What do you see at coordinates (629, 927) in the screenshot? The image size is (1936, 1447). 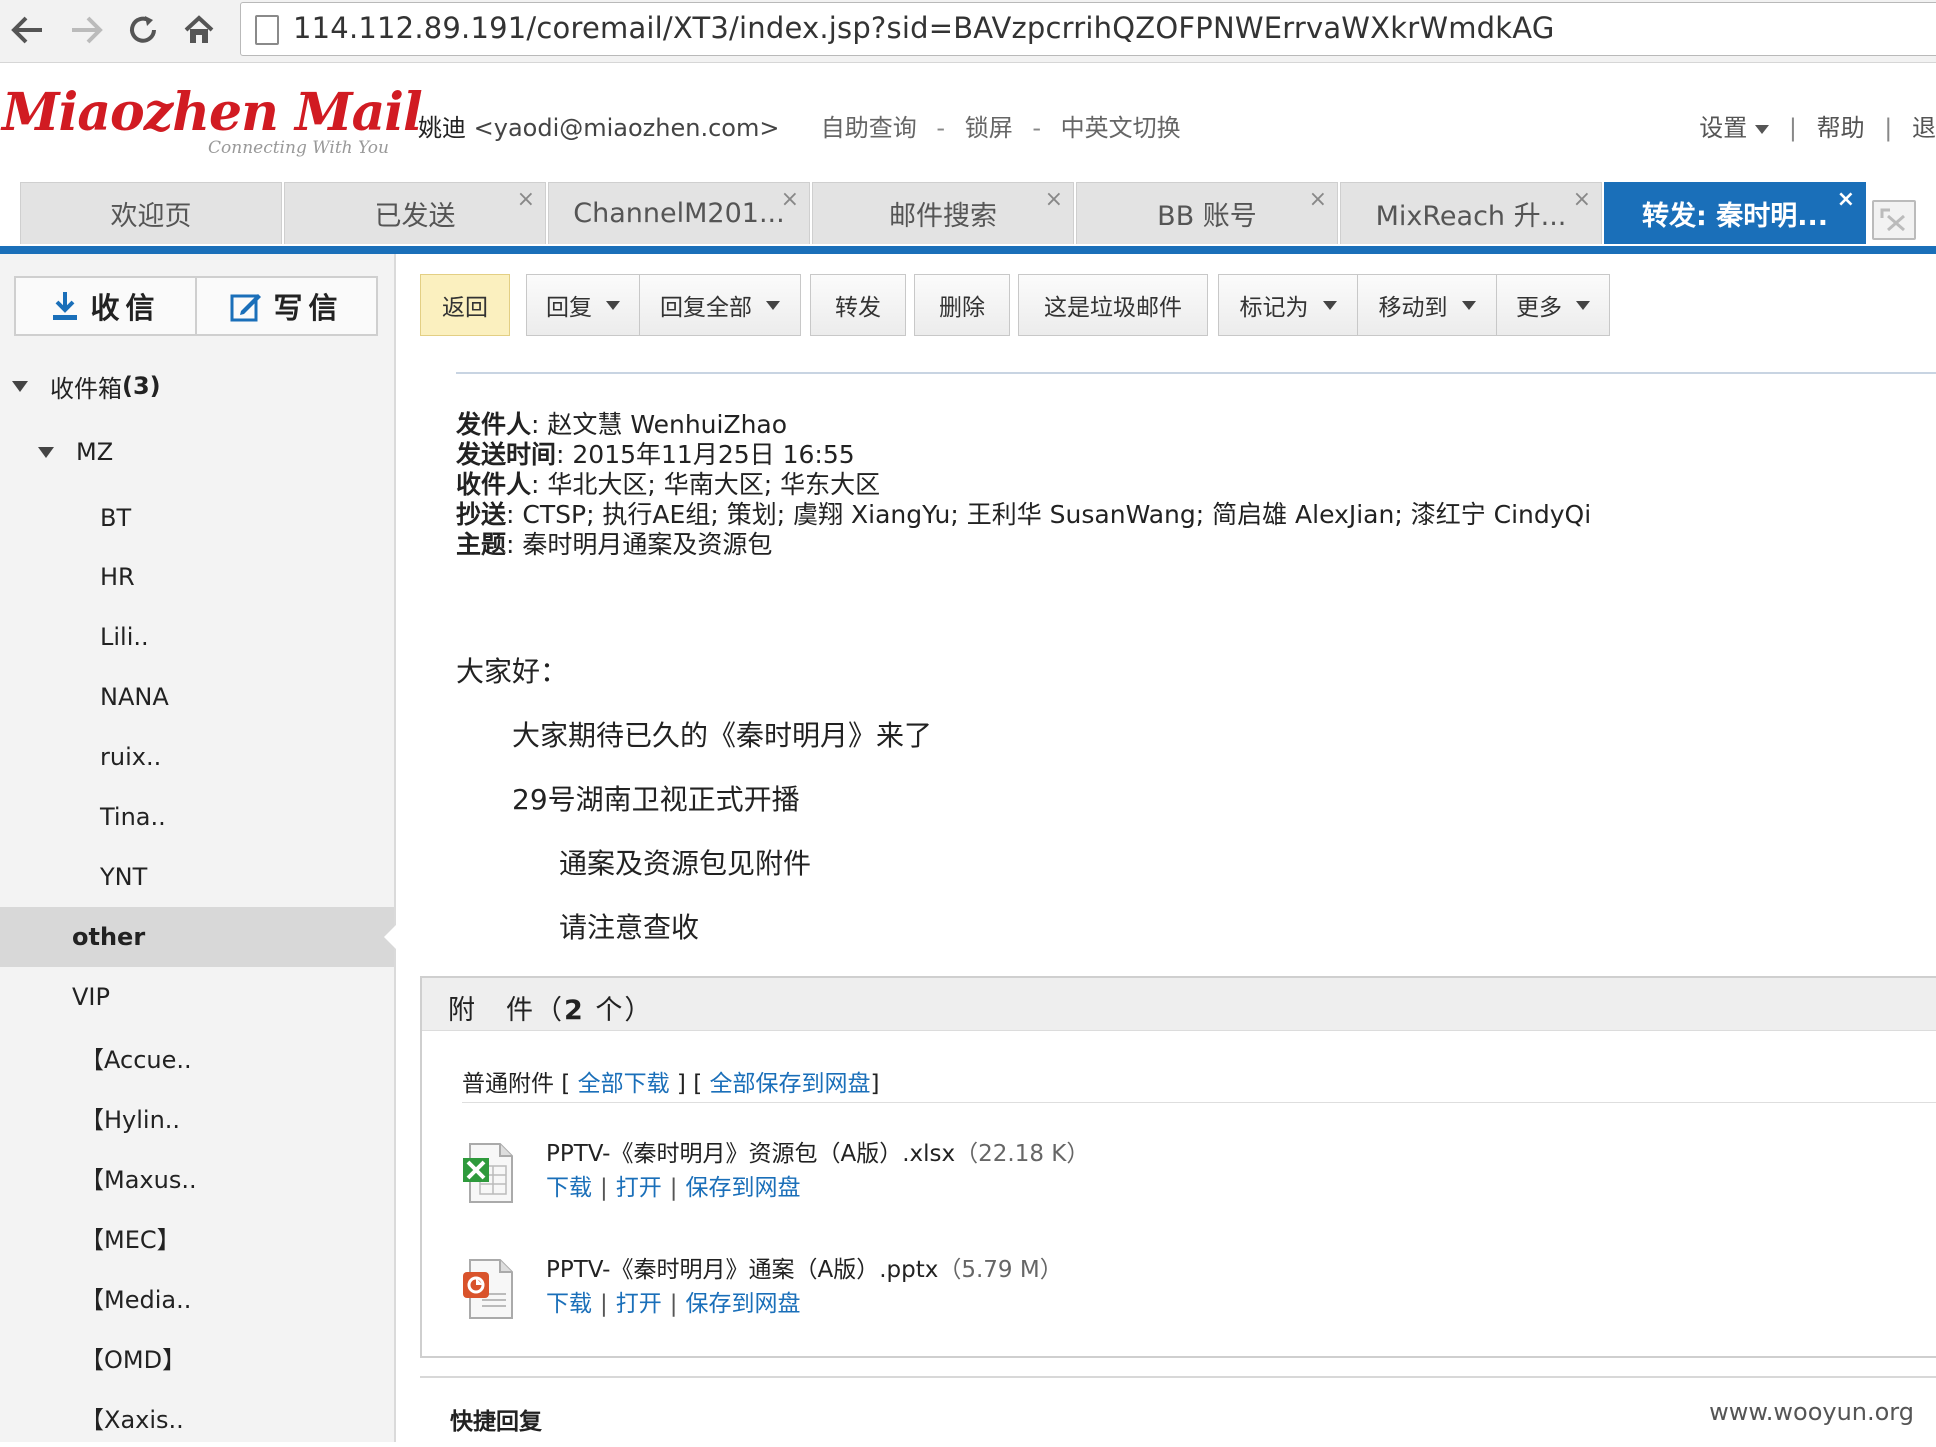 I see `body-line: 请注意查收` at bounding box center [629, 927].